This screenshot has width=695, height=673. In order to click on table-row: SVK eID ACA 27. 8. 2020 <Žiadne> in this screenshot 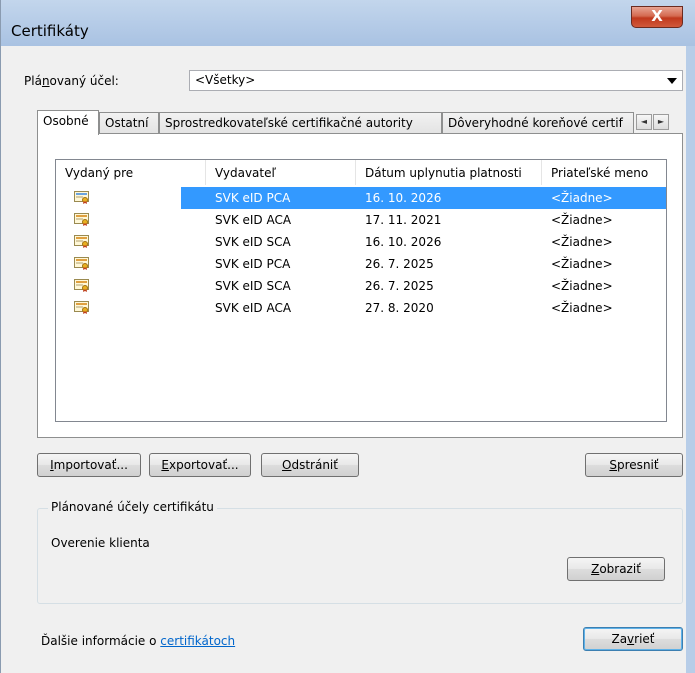, I will do `click(361, 308)`.